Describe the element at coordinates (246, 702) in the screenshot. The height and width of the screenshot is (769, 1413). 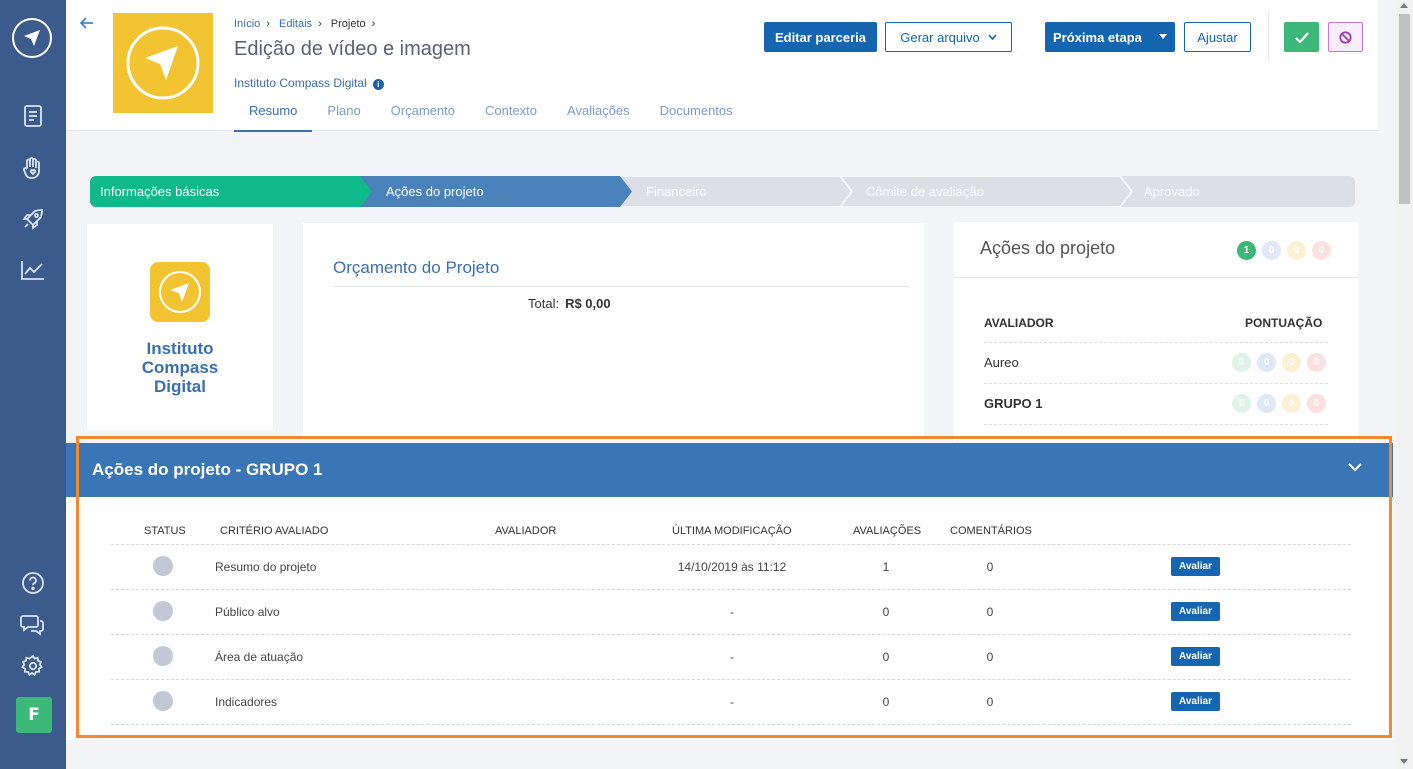
I see `criterion-name: Indicadores` at that location.